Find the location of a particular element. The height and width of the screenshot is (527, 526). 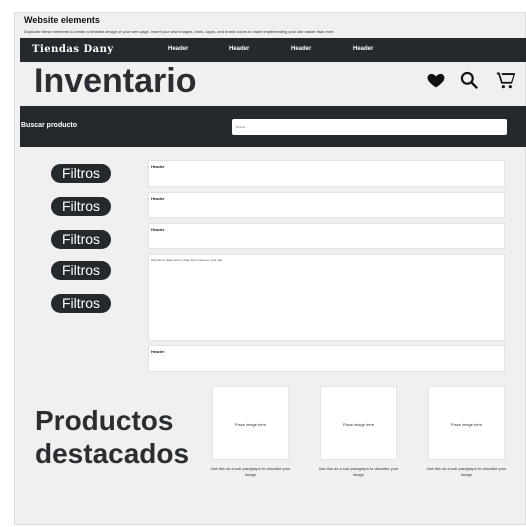

filter-button-3: Filtros is located at coordinates (81, 239).